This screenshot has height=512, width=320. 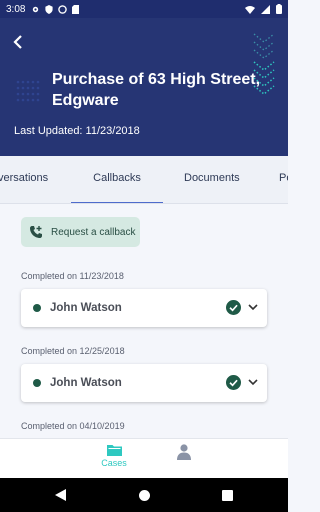 I want to click on case-tabs: versations Callbacks Documents Pe, so click(x=144, y=180).